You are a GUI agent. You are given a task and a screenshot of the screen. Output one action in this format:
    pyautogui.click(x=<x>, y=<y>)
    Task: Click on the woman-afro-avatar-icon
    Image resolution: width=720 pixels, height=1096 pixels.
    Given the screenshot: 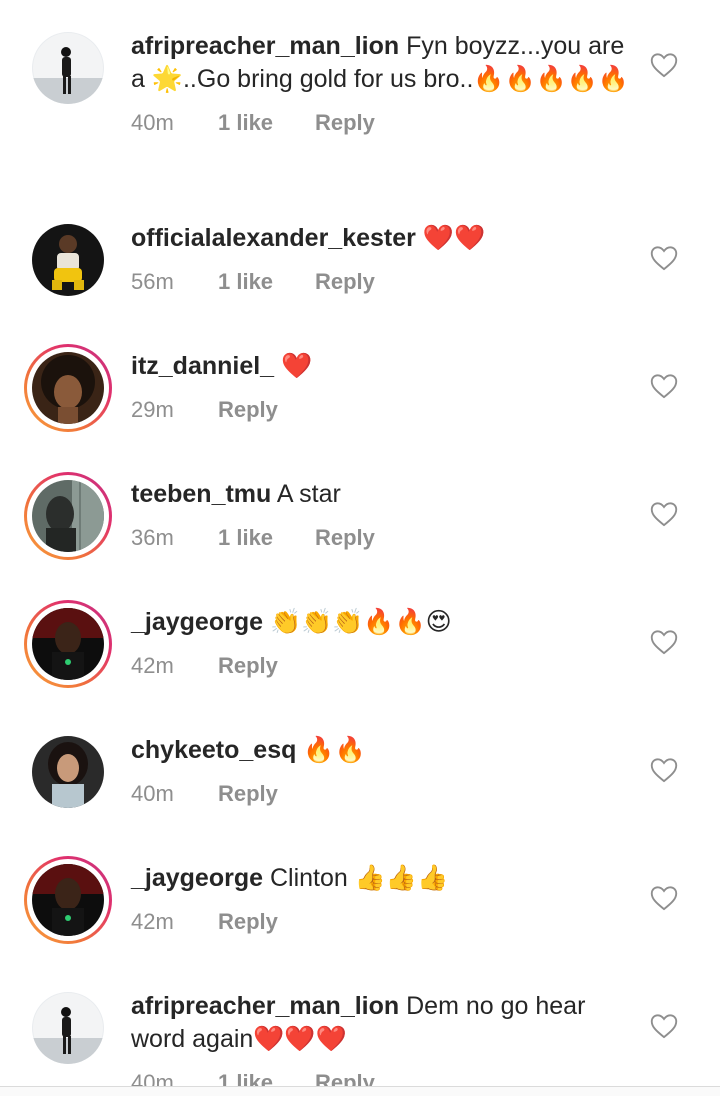 What is the action you would take?
    pyautogui.click(x=68, y=388)
    